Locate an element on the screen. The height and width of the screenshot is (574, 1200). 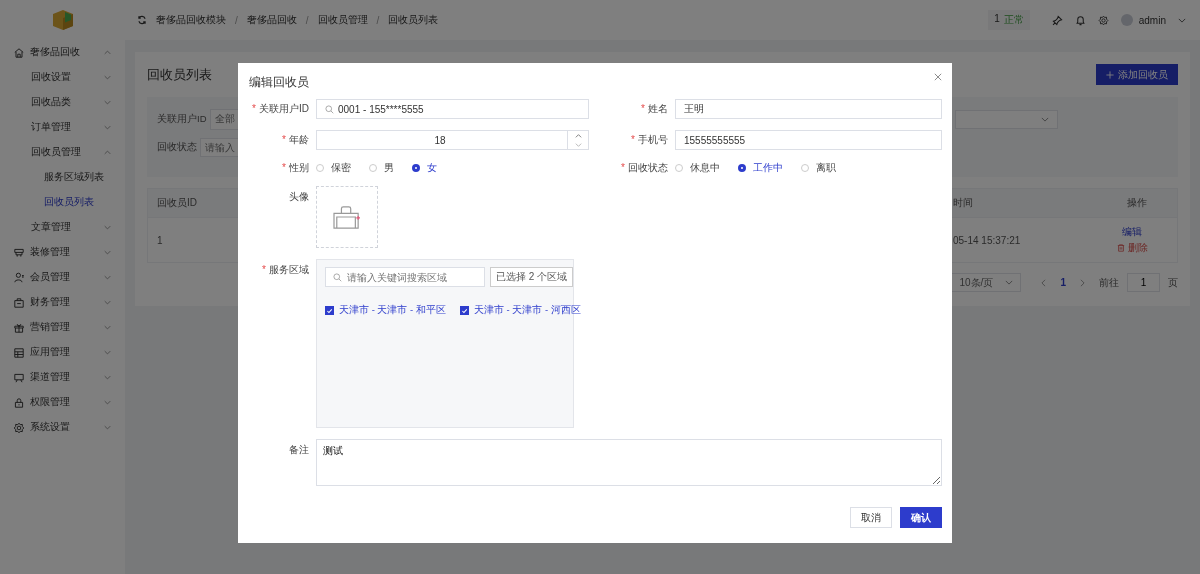
radio-option: 休息中 is located at coordinates (697, 168).